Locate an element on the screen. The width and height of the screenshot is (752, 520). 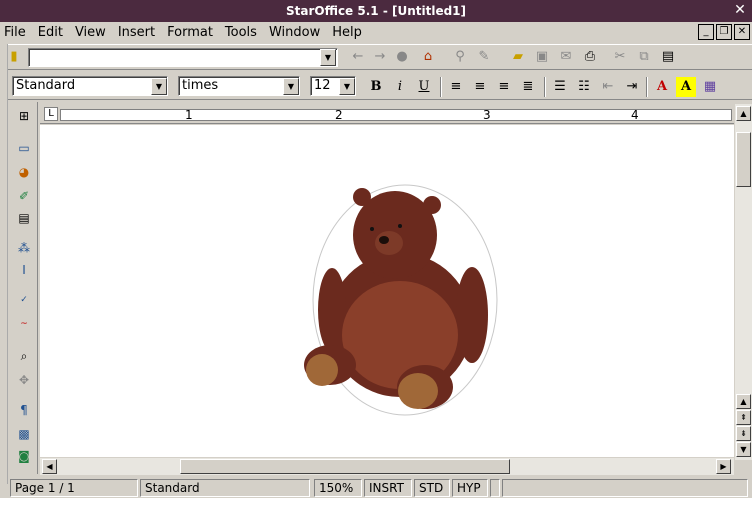
status-insert-mode: INSRT is located at coordinates (388, 488).